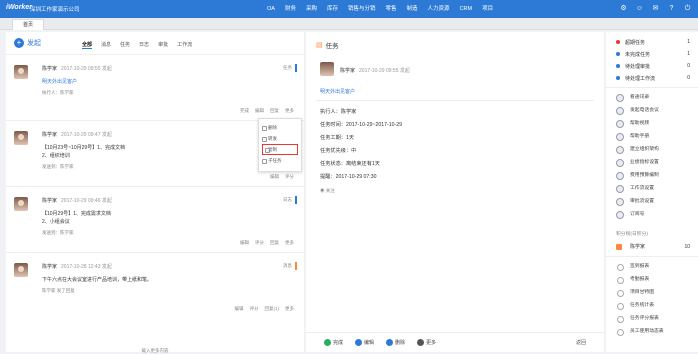 The image size is (698, 354). Describe the element at coordinates (412, 9) in the screenshot. I see `nav-item-manufacturing: 制造` at that location.